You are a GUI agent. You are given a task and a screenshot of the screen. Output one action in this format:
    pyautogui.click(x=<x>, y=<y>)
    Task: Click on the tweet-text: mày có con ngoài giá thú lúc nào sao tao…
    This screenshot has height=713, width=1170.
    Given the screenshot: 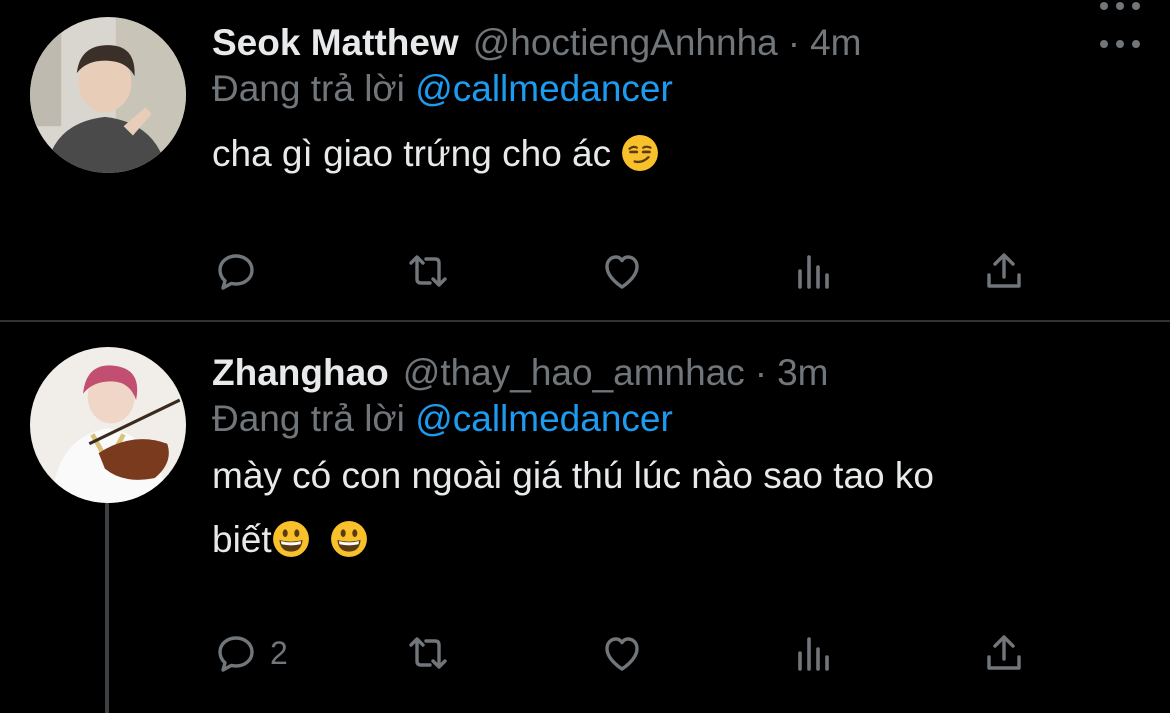 What is the action you would take?
    pyautogui.click(x=676, y=508)
    